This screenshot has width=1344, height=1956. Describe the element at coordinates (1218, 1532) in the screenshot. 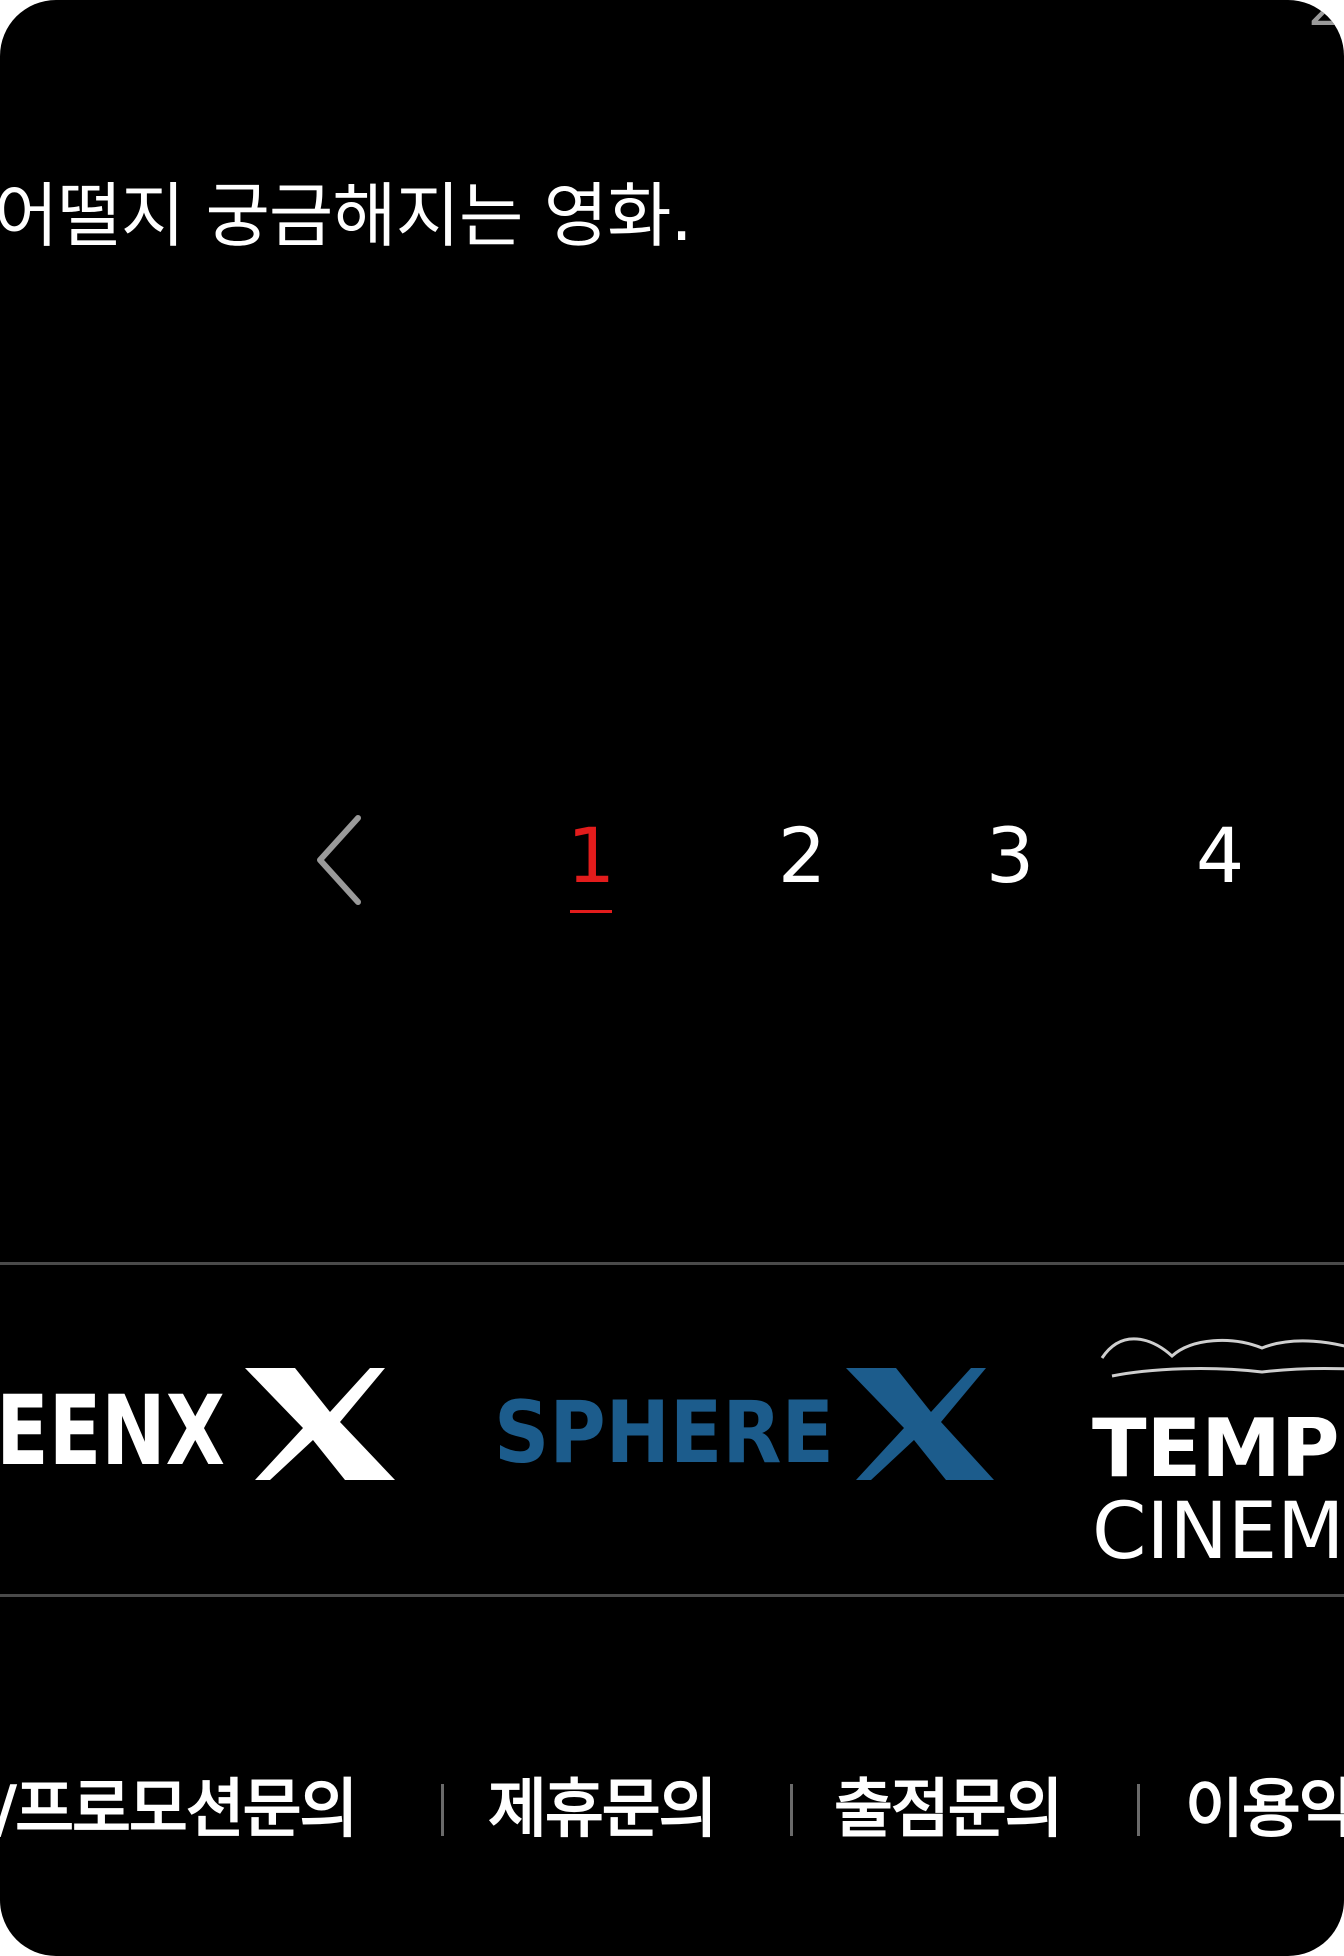

I see `tempur-logo-line2: CINEMA` at that location.